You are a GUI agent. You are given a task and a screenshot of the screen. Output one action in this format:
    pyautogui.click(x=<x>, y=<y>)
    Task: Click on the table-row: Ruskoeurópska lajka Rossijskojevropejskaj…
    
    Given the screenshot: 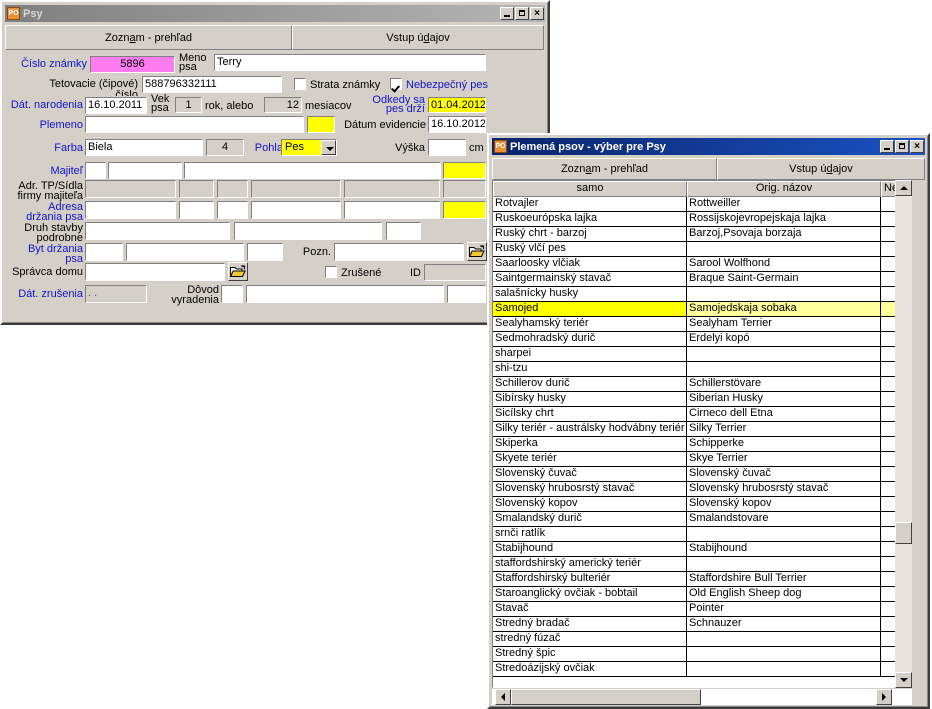 What is the action you would take?
    pyautogui.click(x=702, y=219)
    